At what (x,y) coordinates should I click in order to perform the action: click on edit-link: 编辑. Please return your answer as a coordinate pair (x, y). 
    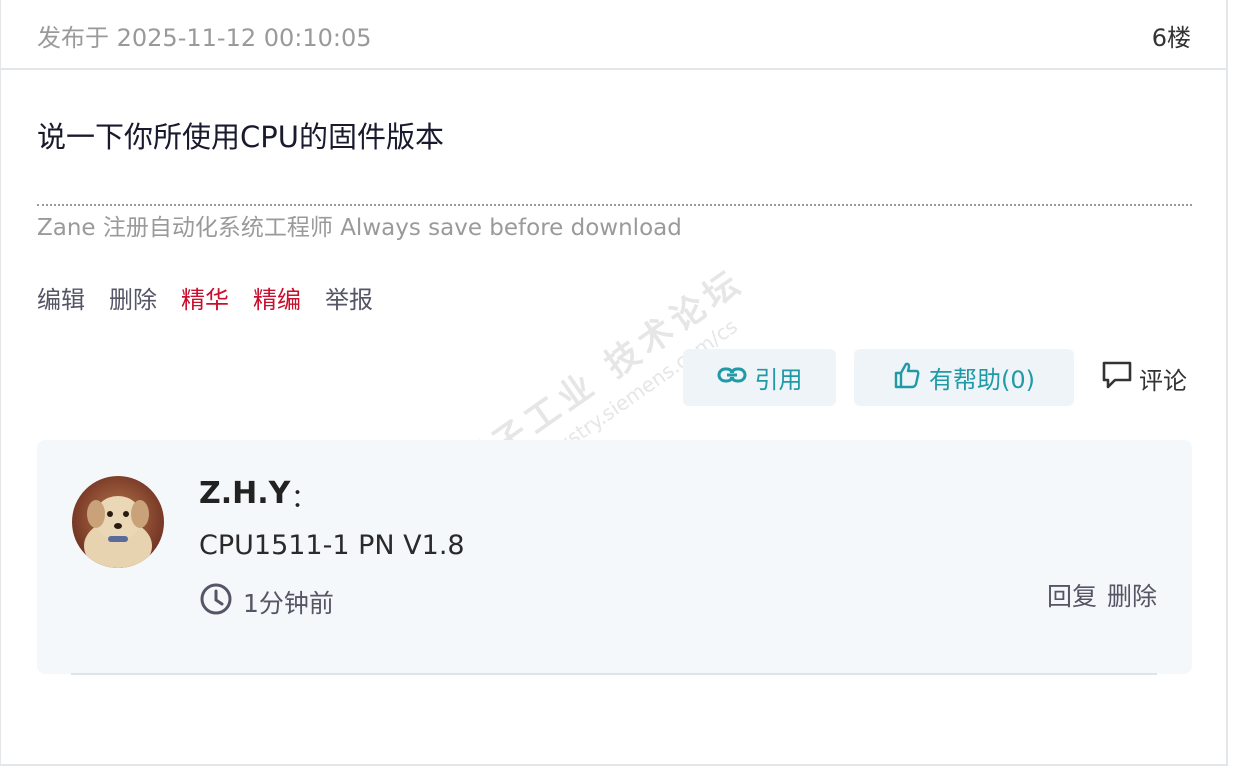
    Looking at the image, I should click on (61, 297).